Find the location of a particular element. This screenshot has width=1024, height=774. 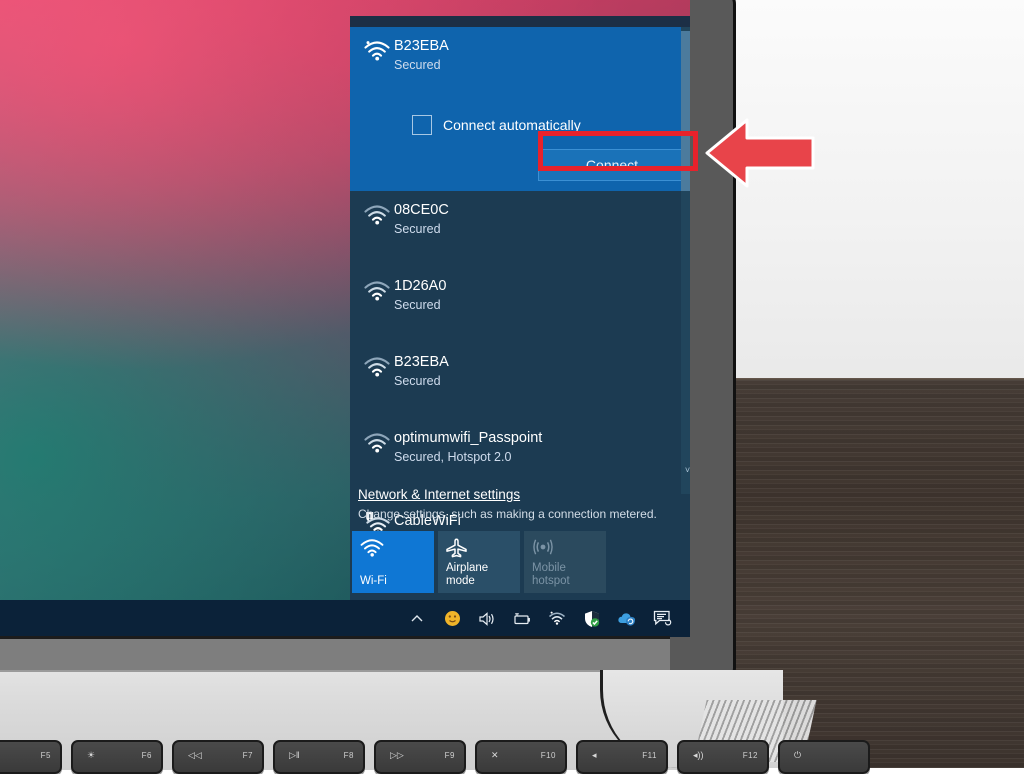

key-f10: ✕ F10 is located at coordinates (521, 757).